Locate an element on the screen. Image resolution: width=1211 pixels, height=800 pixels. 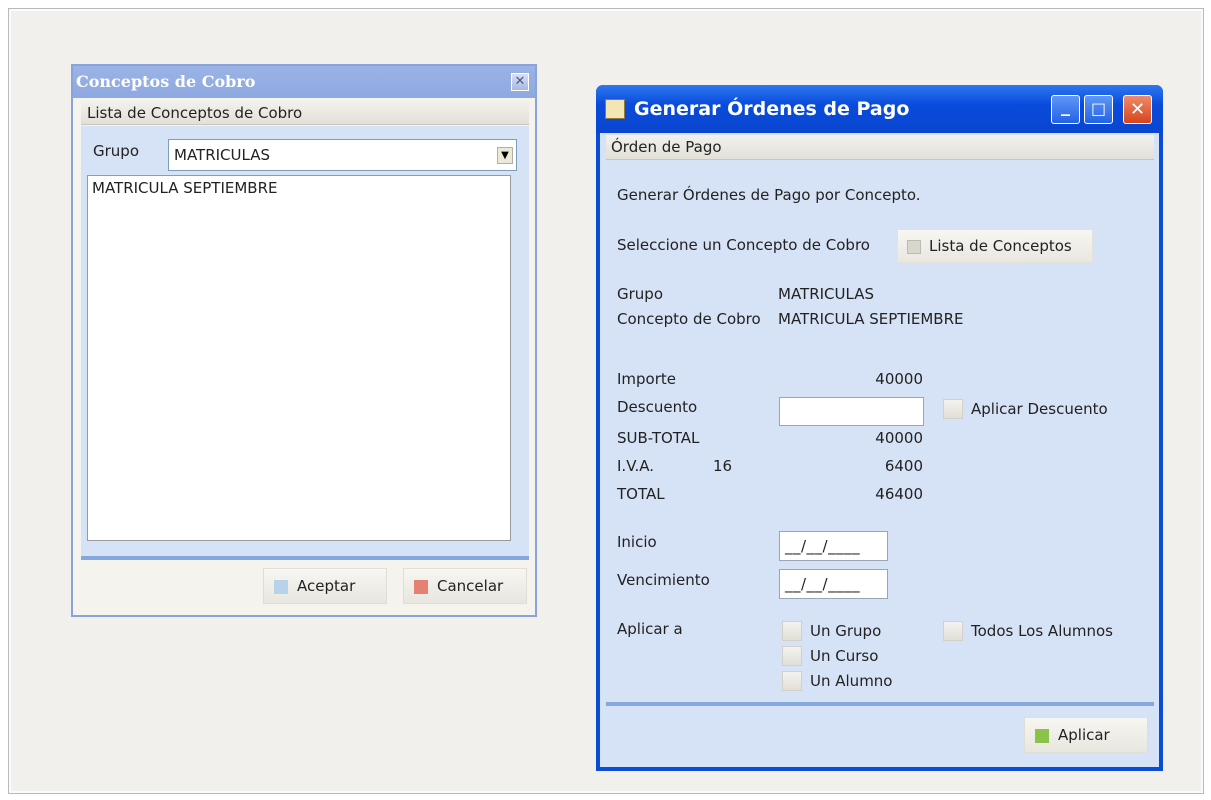
aceptar-button: Aceptar is located at coordinates (325, 586).